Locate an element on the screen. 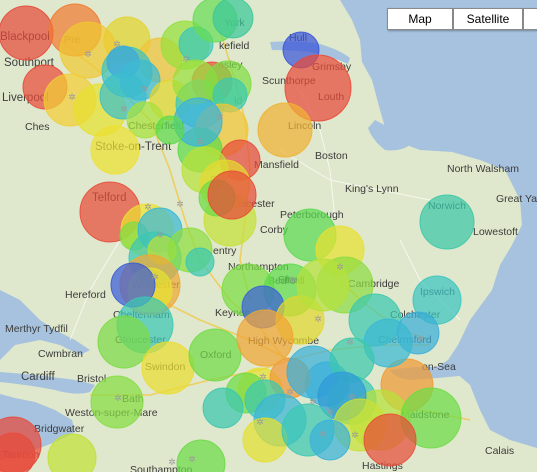  map-type-button: Map is located at coordinates (420, 19).